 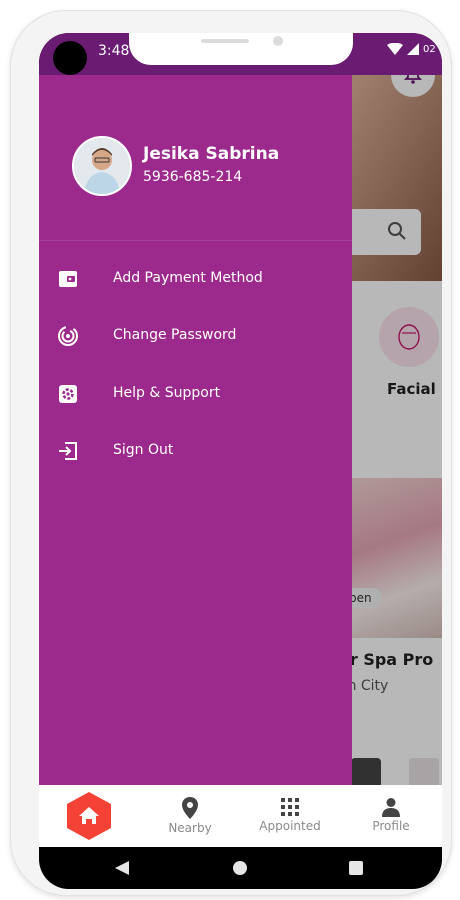 I want to click on wallet-icon, so click(x=68, y=279).